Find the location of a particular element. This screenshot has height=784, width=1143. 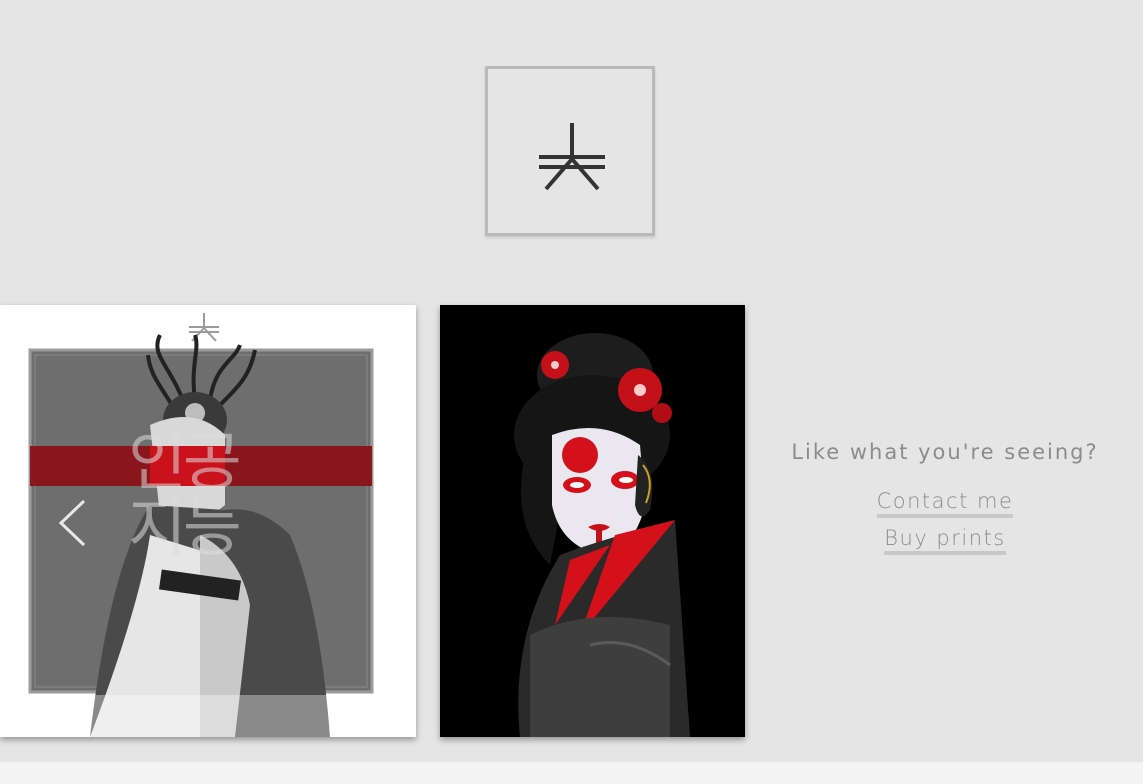

geisha-robot-artwork is located at coordinates (592, 521).